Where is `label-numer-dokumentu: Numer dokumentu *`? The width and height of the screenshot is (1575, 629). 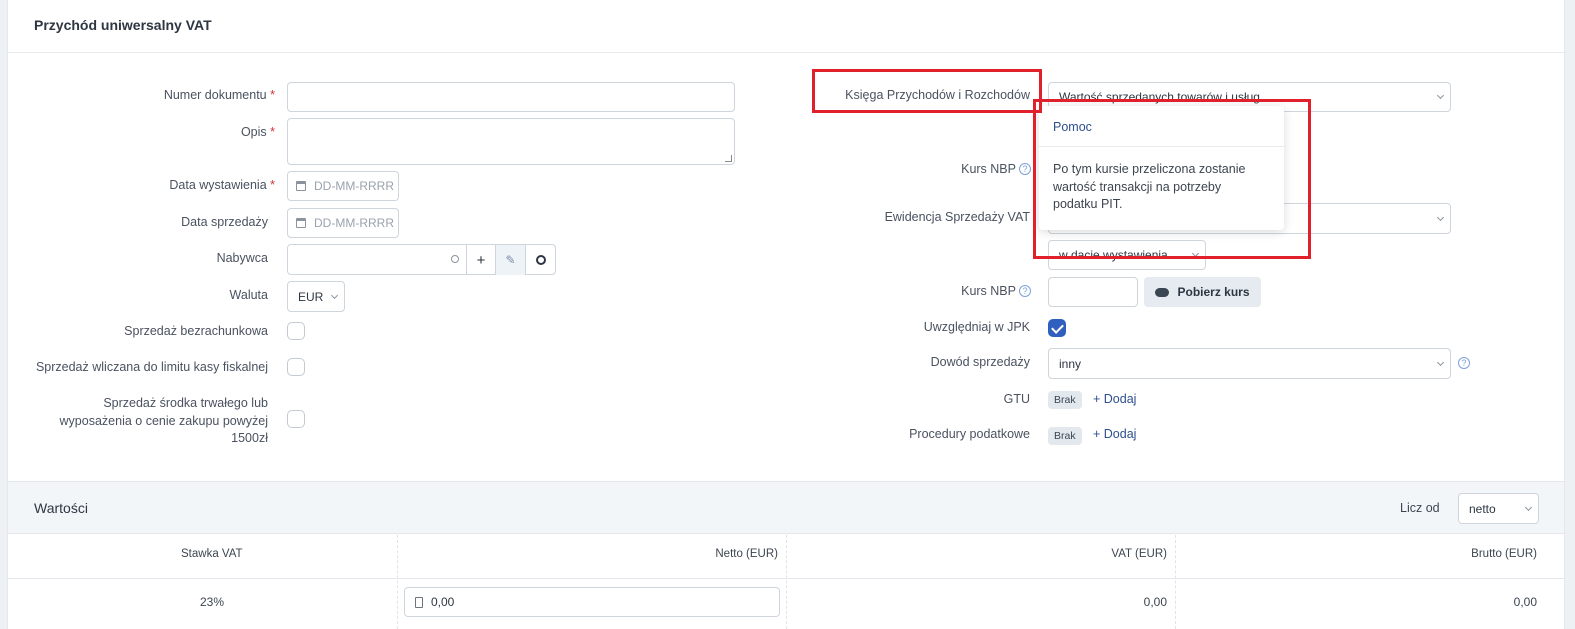
label-numer-dokumentu: Numer dokumentu * is located at coordinates (219, 95).